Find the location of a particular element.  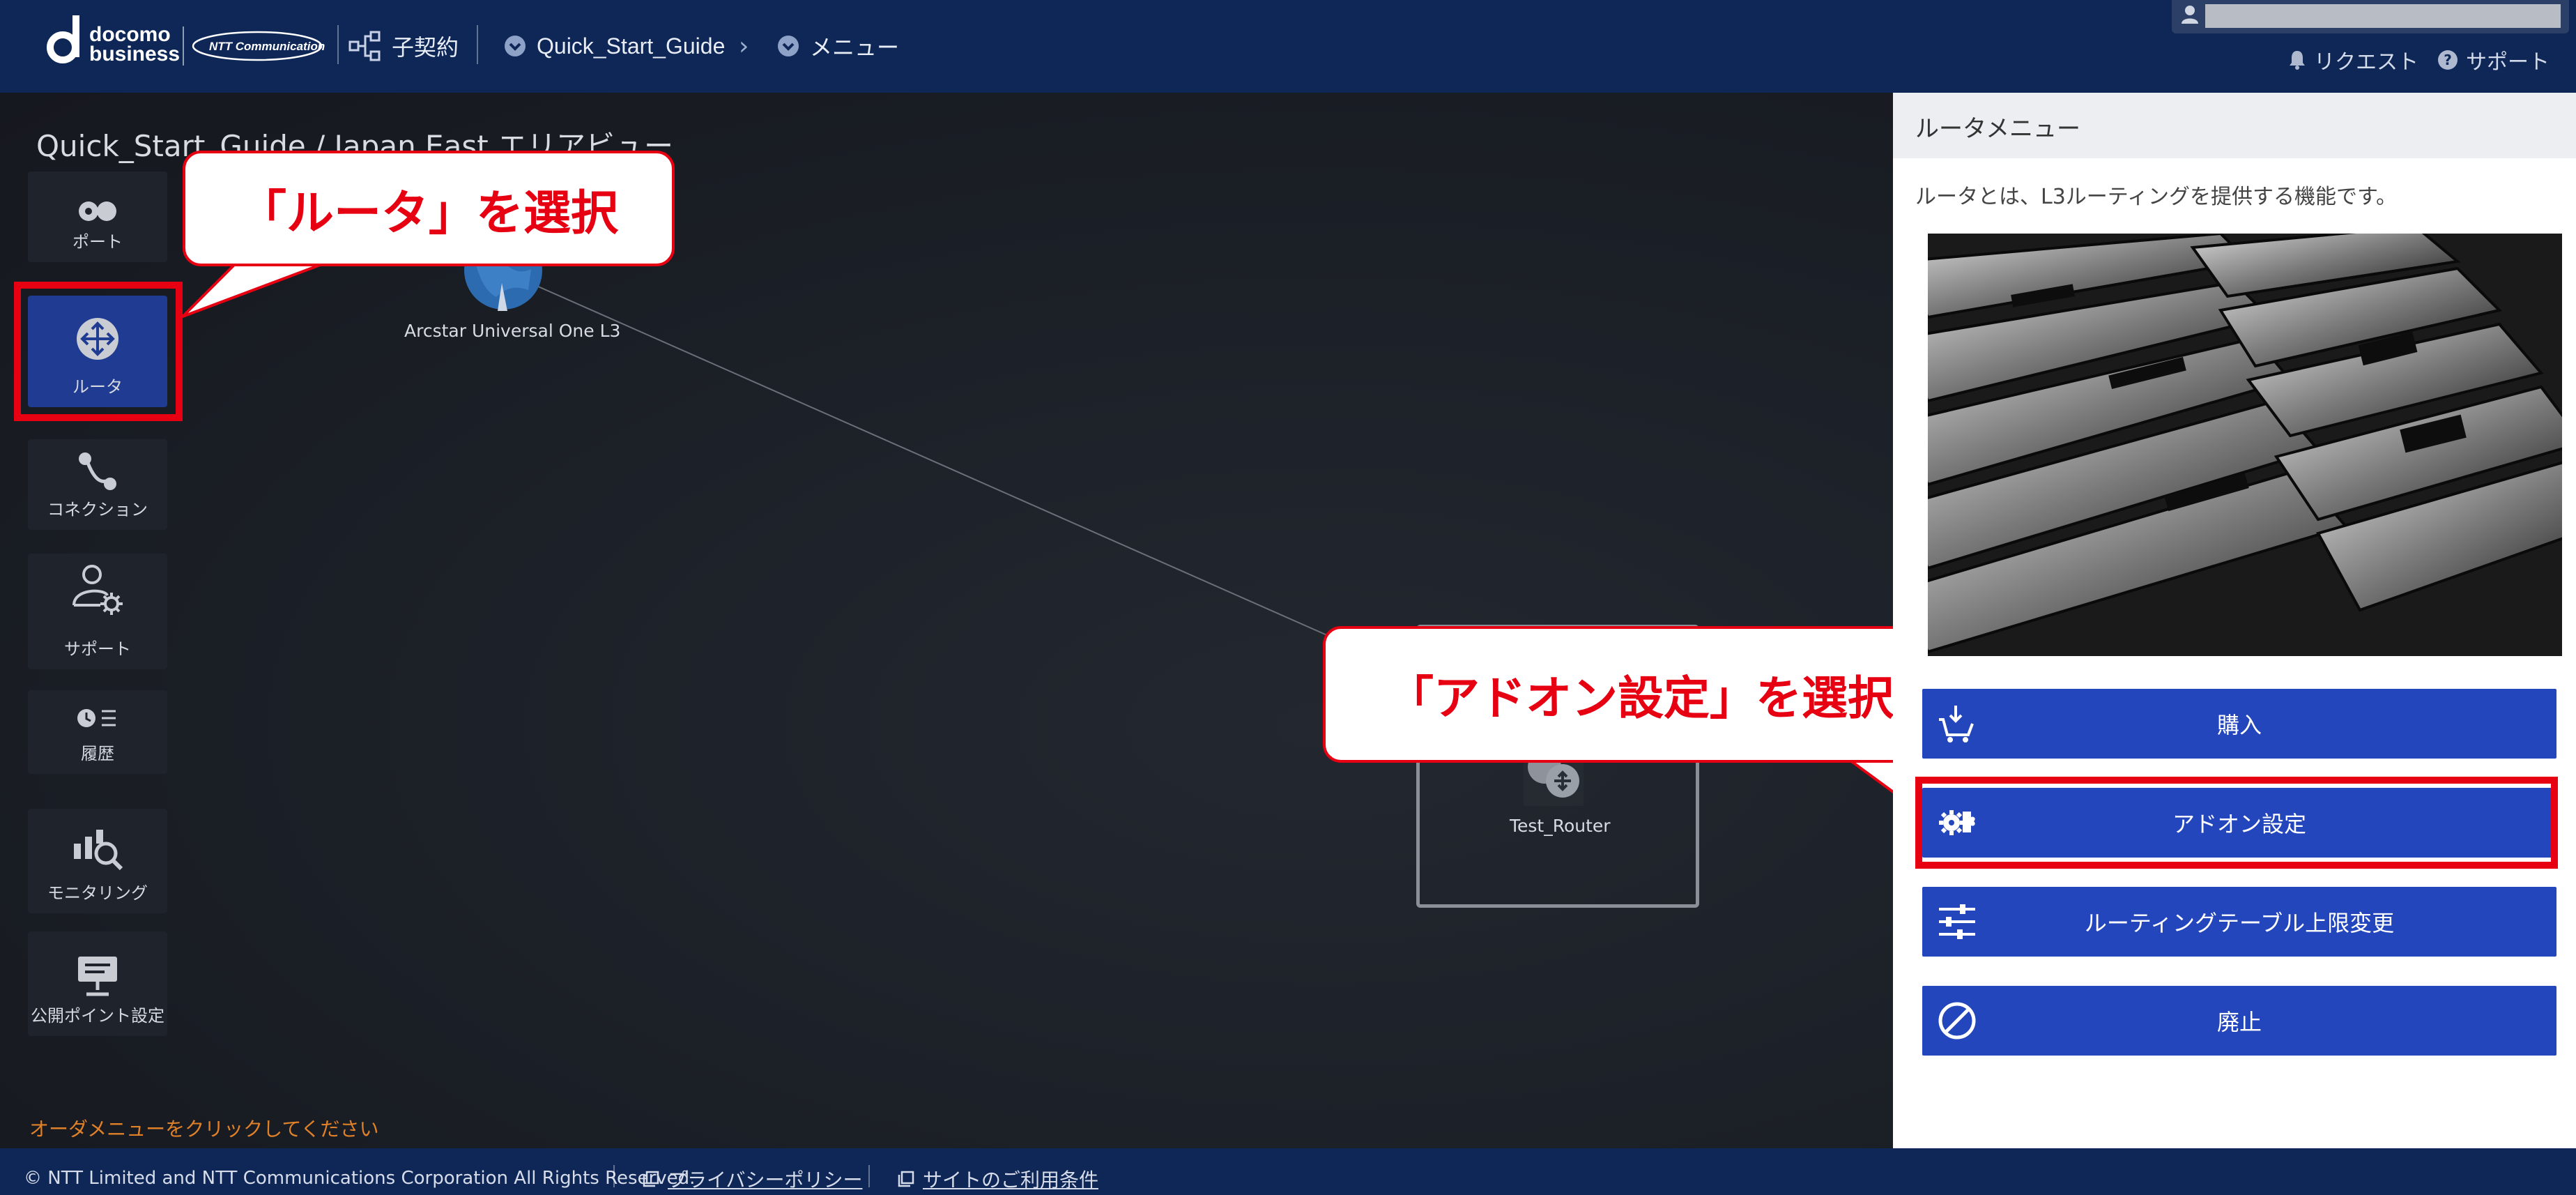

user-icon is located at coordinates (2190, 15).